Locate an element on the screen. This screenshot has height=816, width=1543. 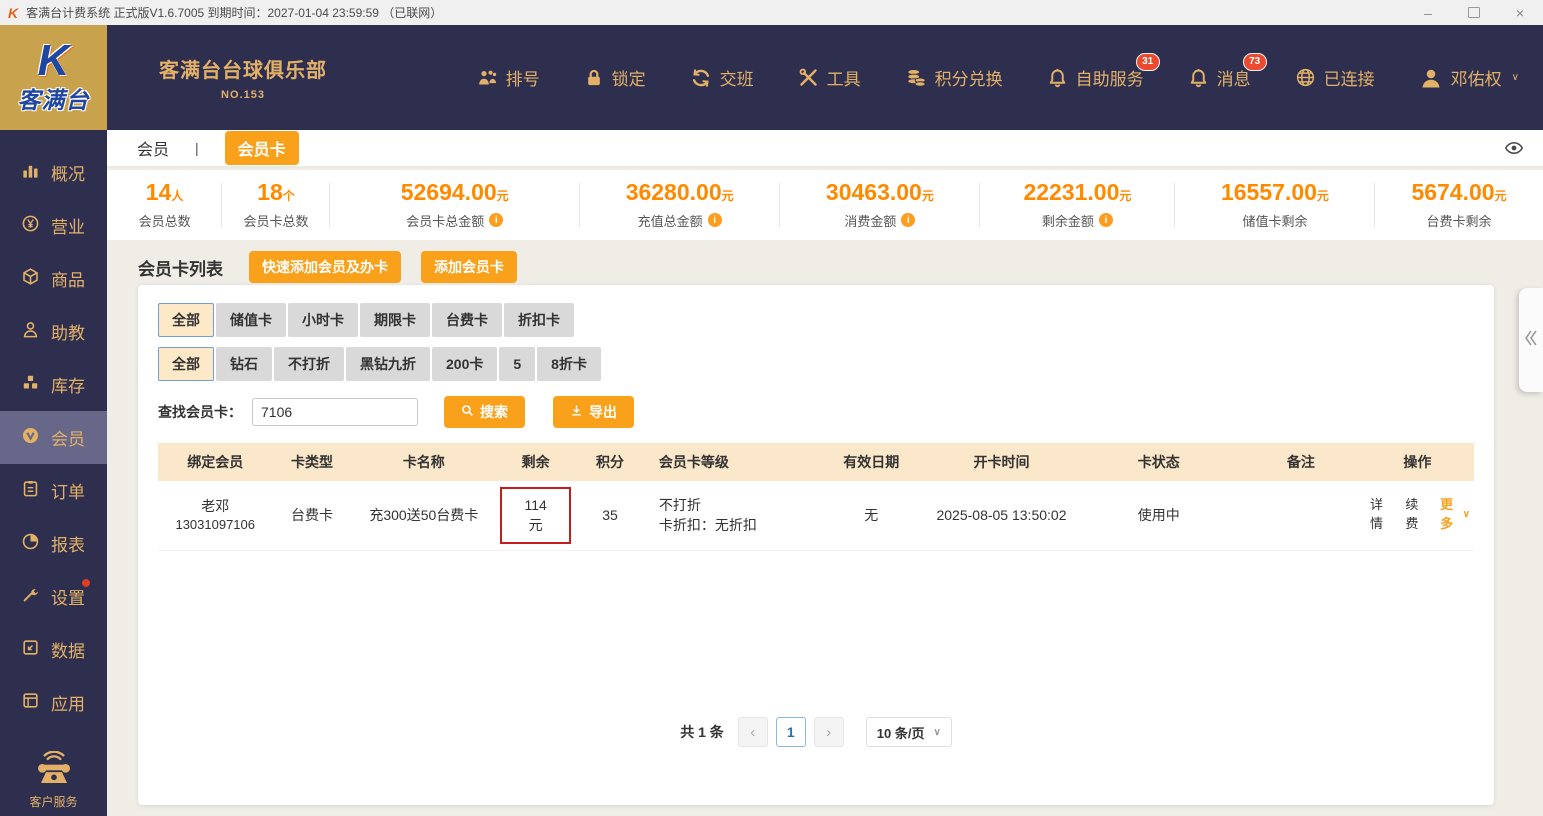
filter-type-discount: 折扣卡 is located at coordinates (539, 320).